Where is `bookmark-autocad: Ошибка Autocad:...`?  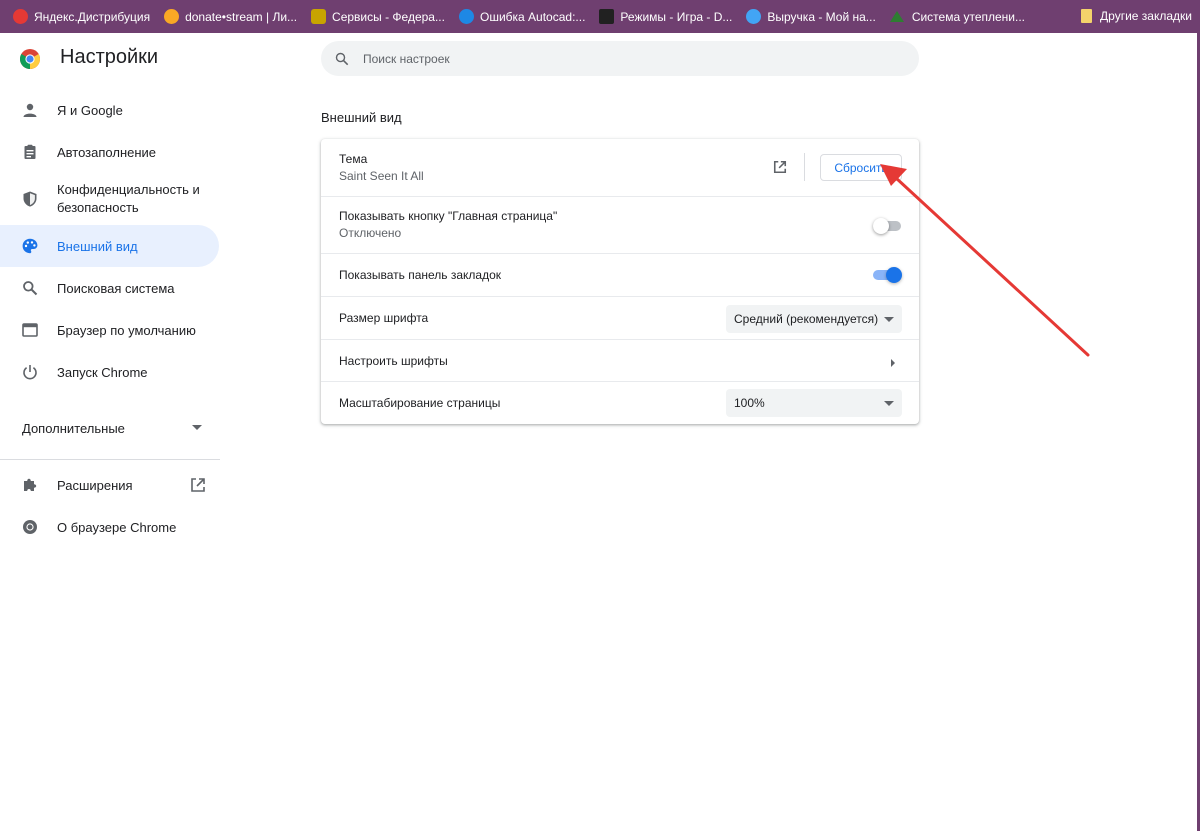
bookmark-autocad: Ошибка Autocad:... is located at coordinates (522, 17).